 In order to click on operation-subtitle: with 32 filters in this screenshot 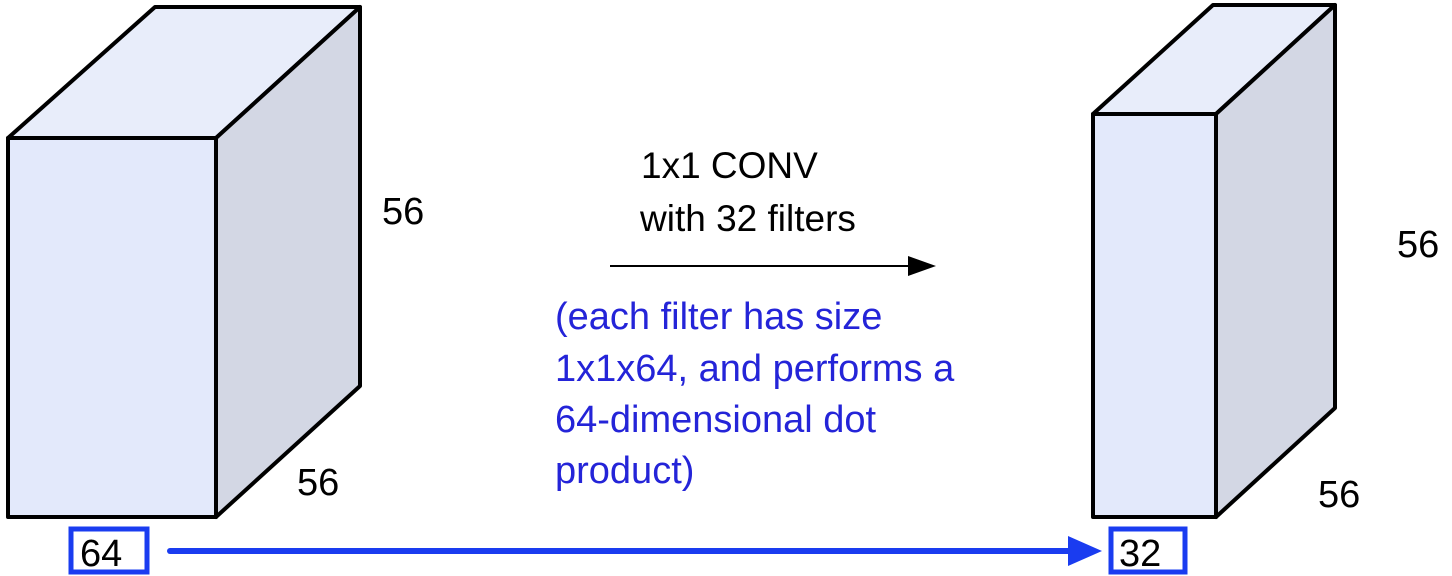, I will do `click(747, 218)`.